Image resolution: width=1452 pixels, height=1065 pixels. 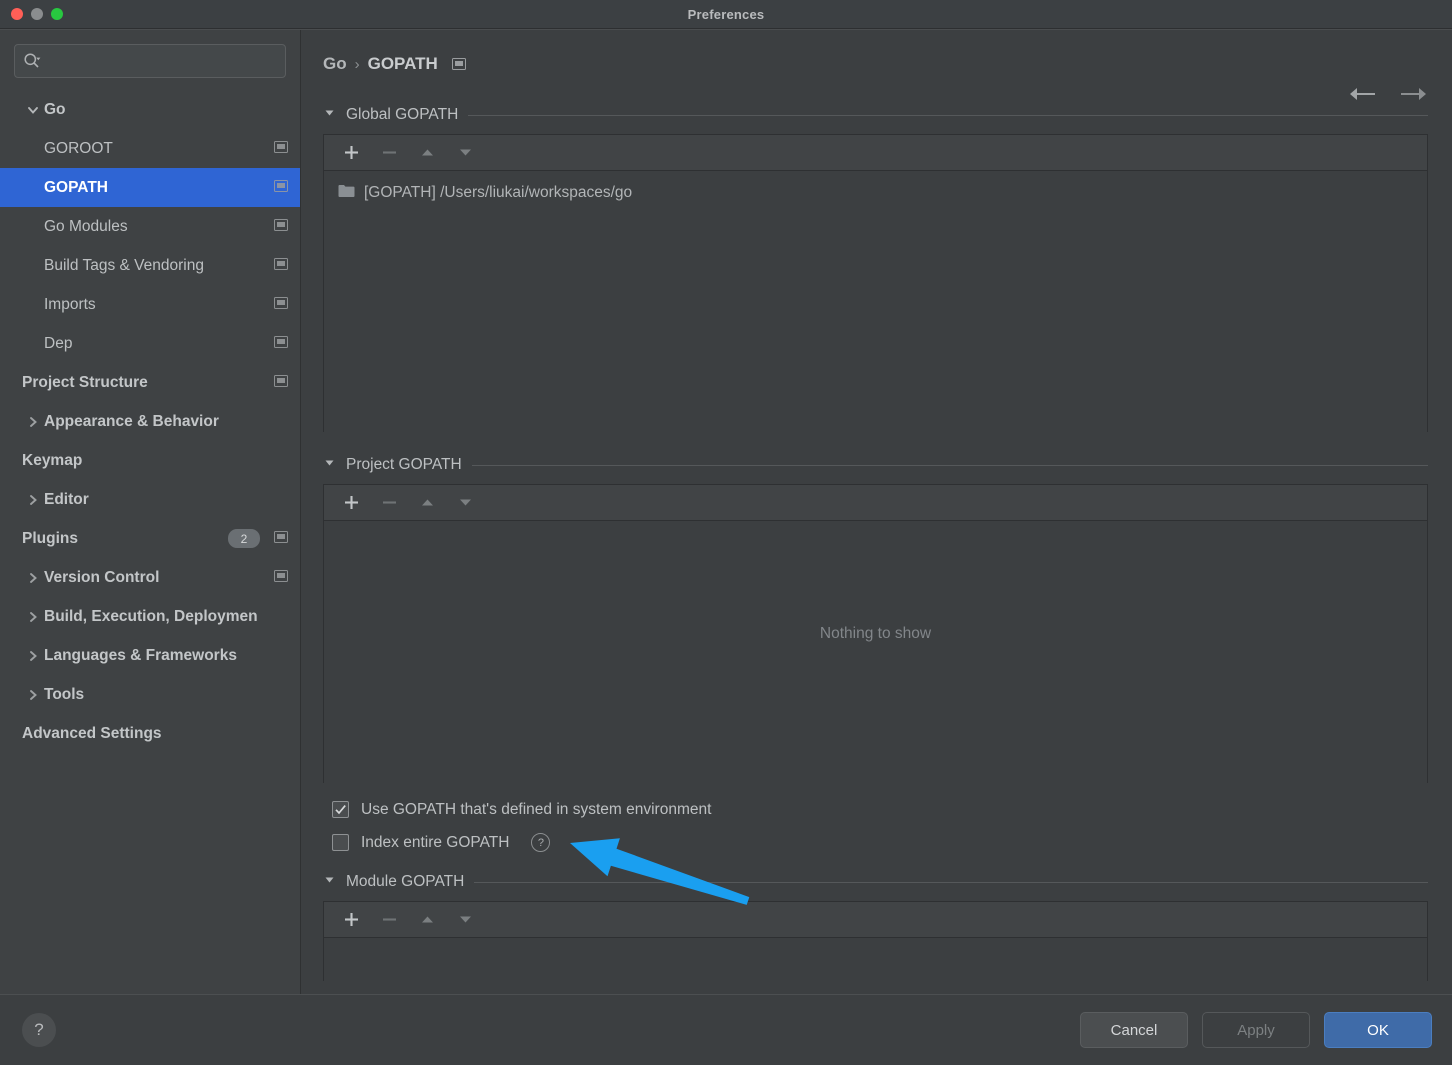 What do you see at coordinates (150, 304) in the screenshot?
I see `sidebar-item-imports: Imports` at bounding box center [150, 304].